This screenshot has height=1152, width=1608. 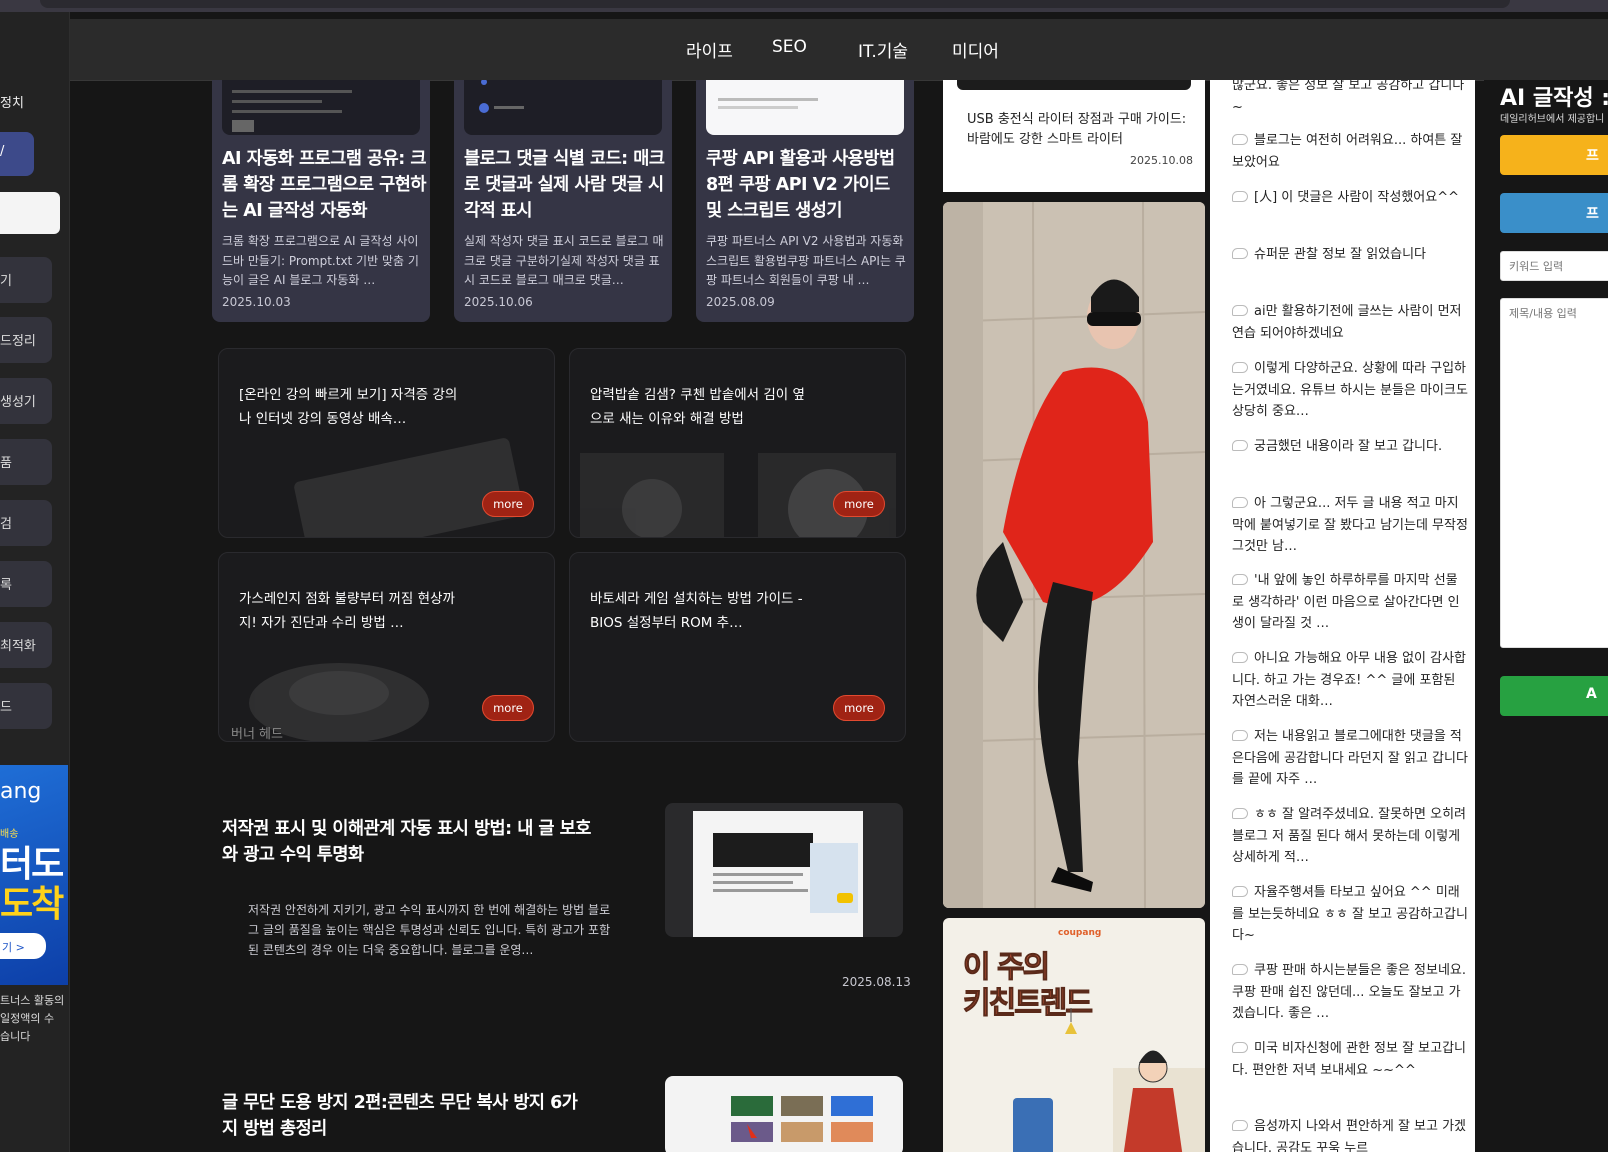 I want to click on sidebar-item: 최적화, so click(x=26, y=645).